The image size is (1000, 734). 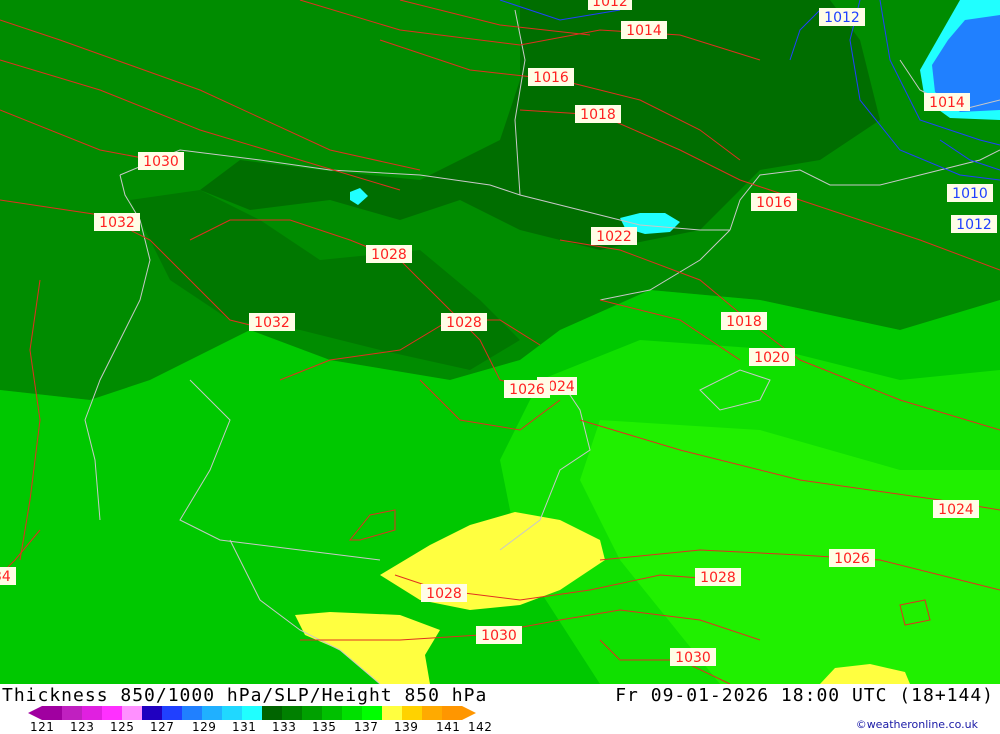 What do you see at coordinates (35, 713) in the screenshot?
I see `legend-arrow-left` at bounding box center [35, 713].